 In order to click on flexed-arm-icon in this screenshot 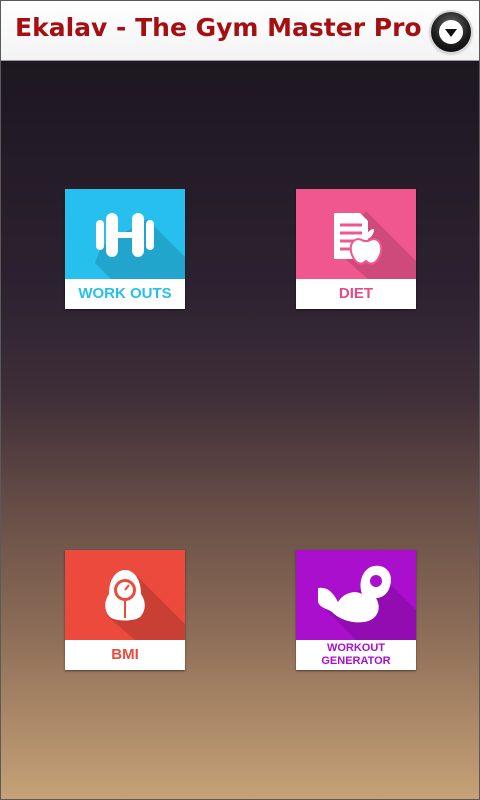, I will do `click(367, 602)`.